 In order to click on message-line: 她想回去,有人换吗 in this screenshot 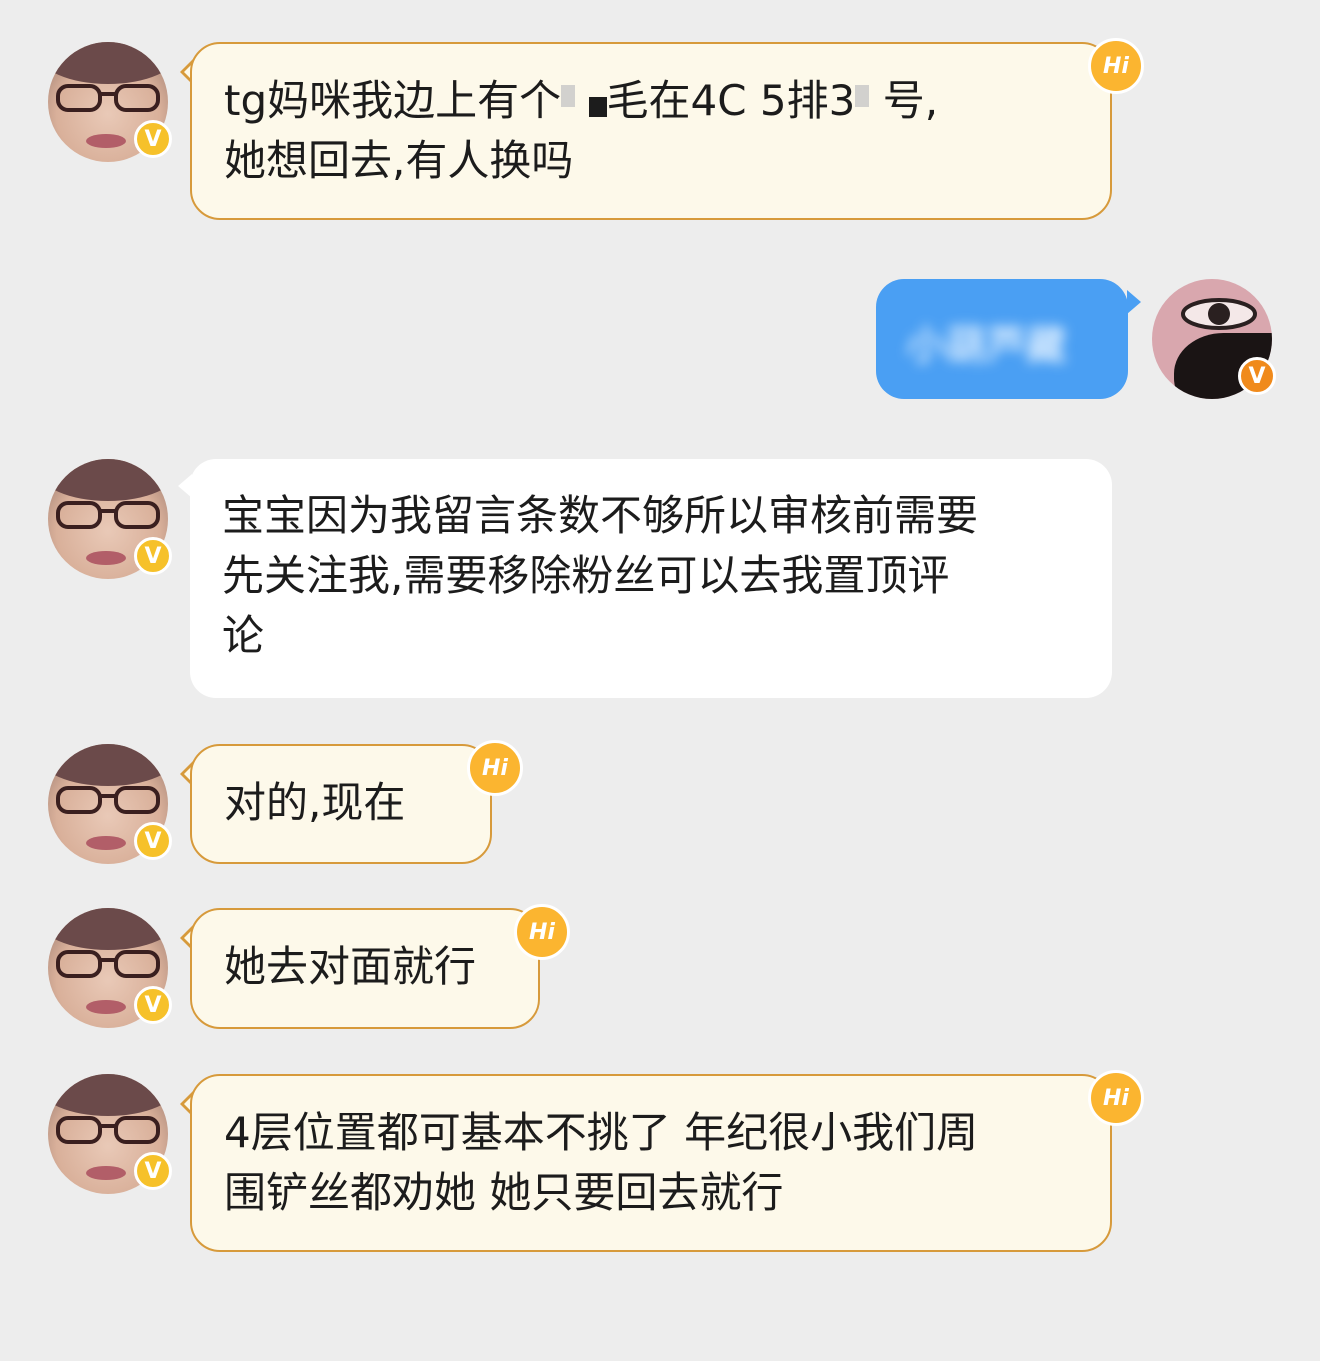, I will do `click(399, 160)`.